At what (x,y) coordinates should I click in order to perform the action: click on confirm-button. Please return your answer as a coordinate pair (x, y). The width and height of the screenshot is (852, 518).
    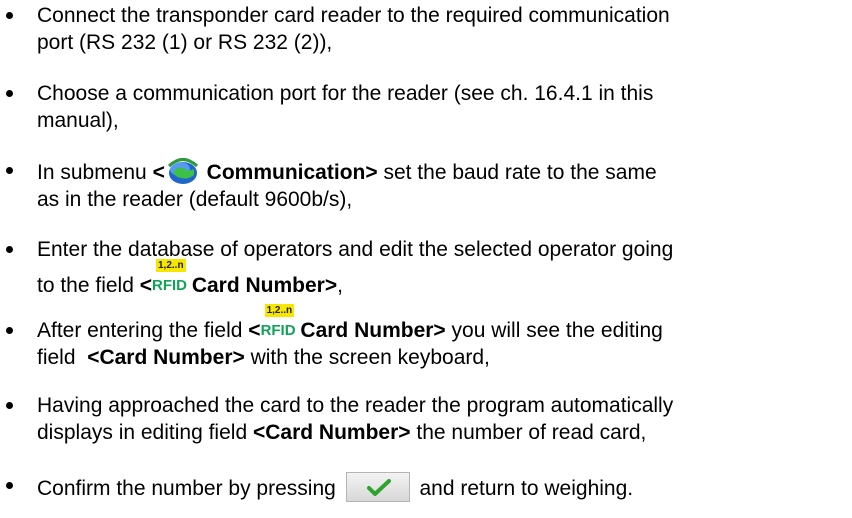
    Looking at the image, I should click on (377, 487).